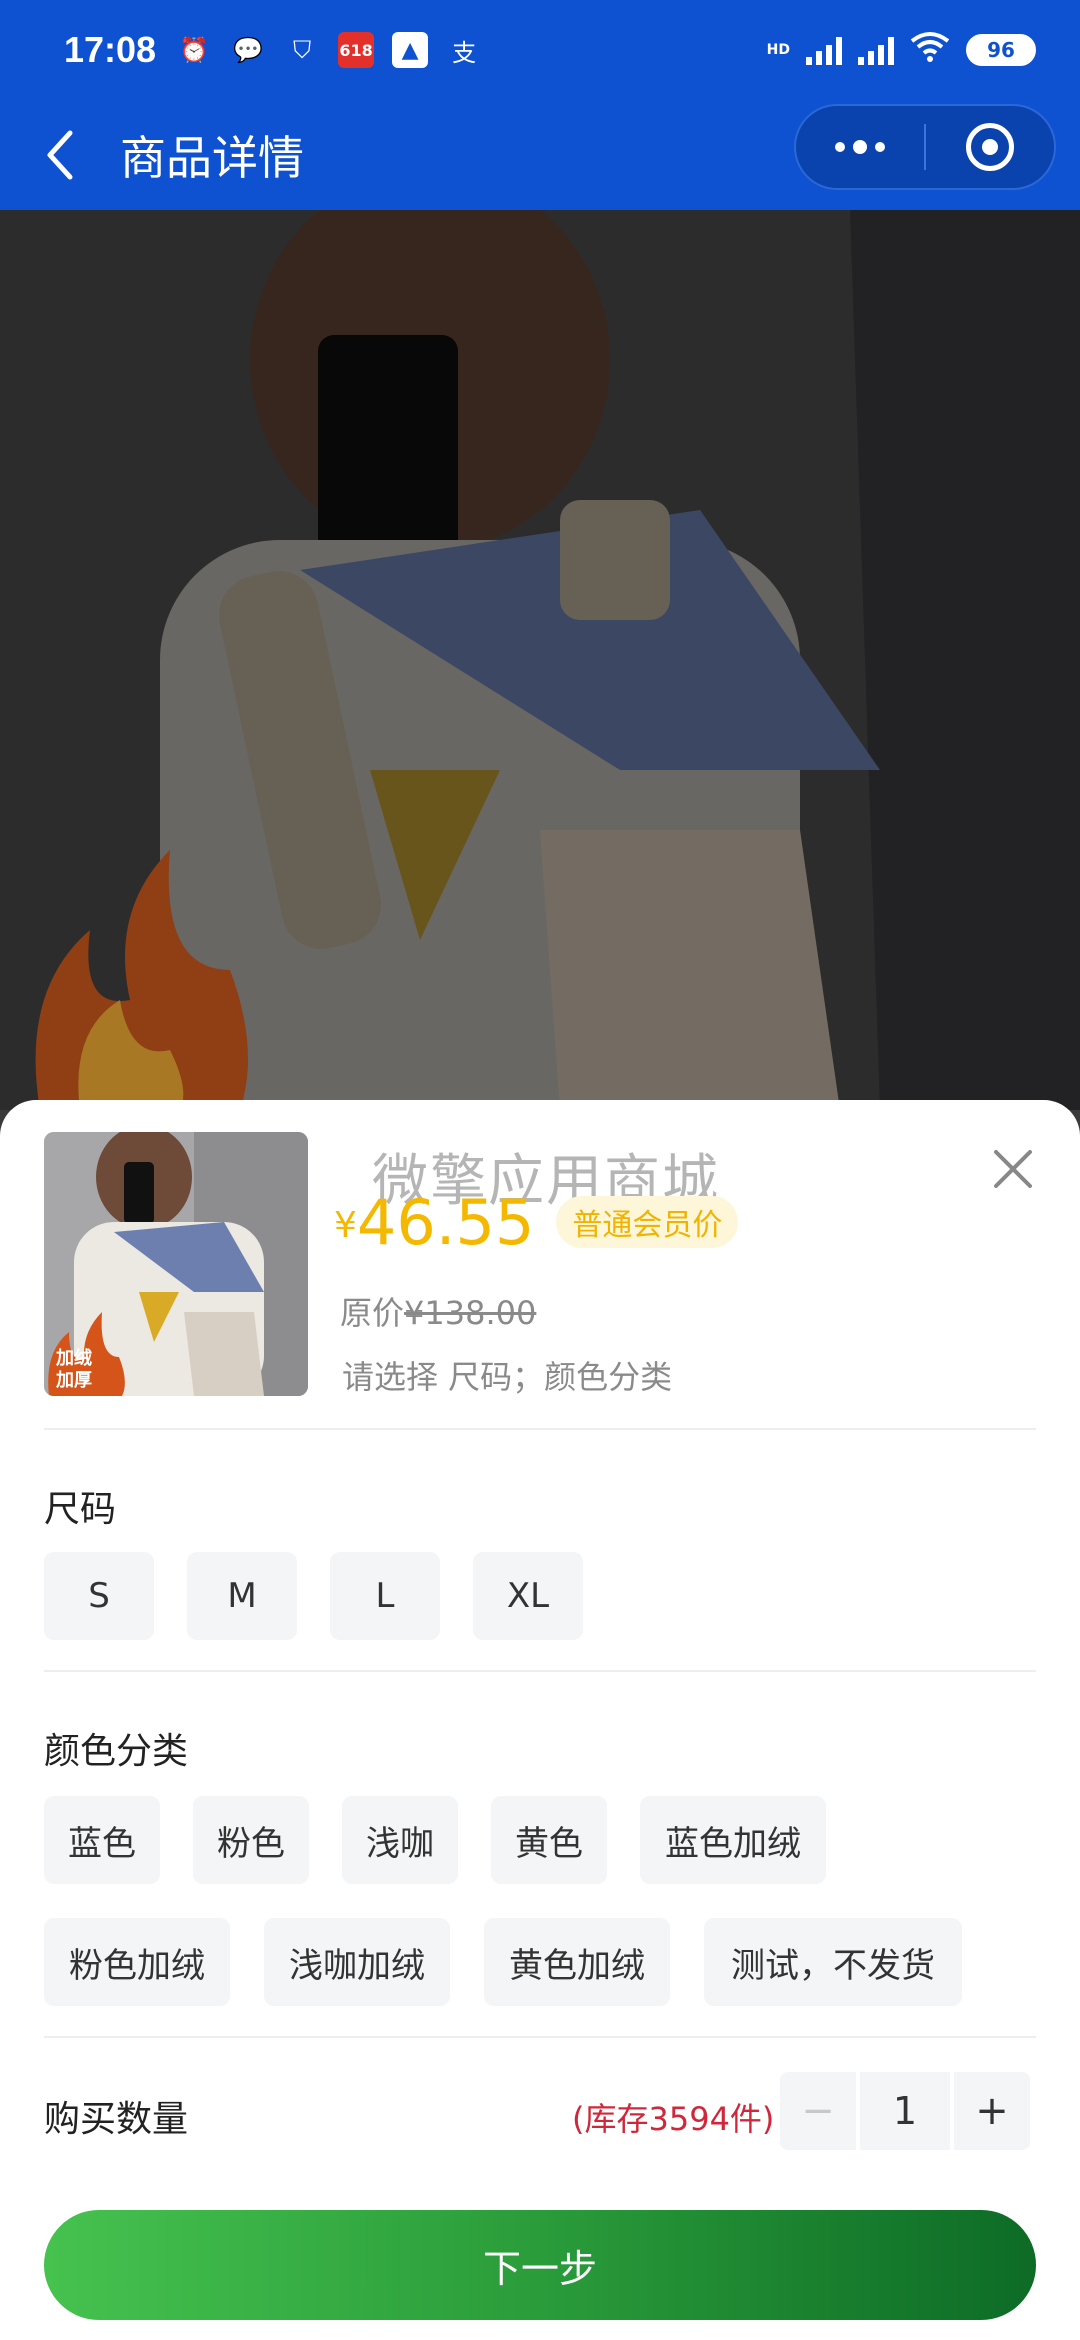  What do you see at coordinates (930, 50) in the screenshot?
I see `wifi-icon` at bounding box center [930, 50].